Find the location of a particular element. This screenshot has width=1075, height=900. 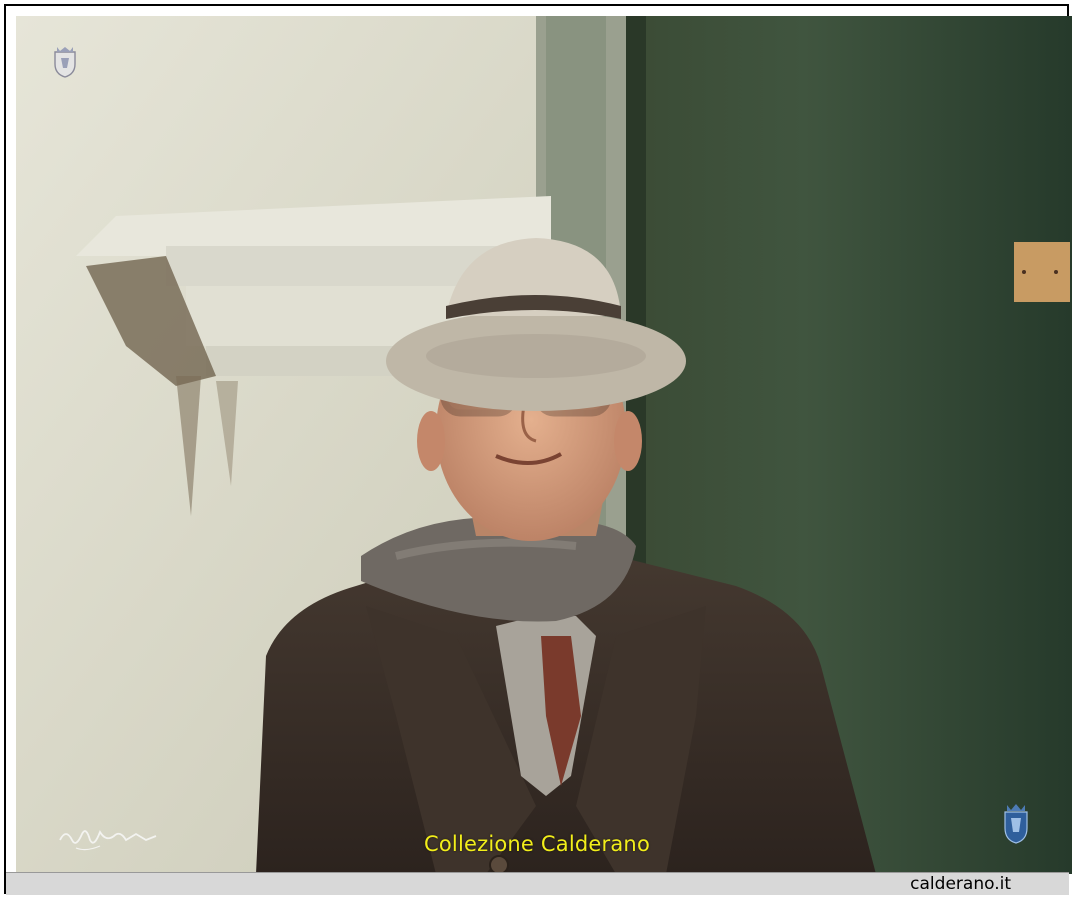

footer-bar: calderano.it is located at coordinates (537, 883).